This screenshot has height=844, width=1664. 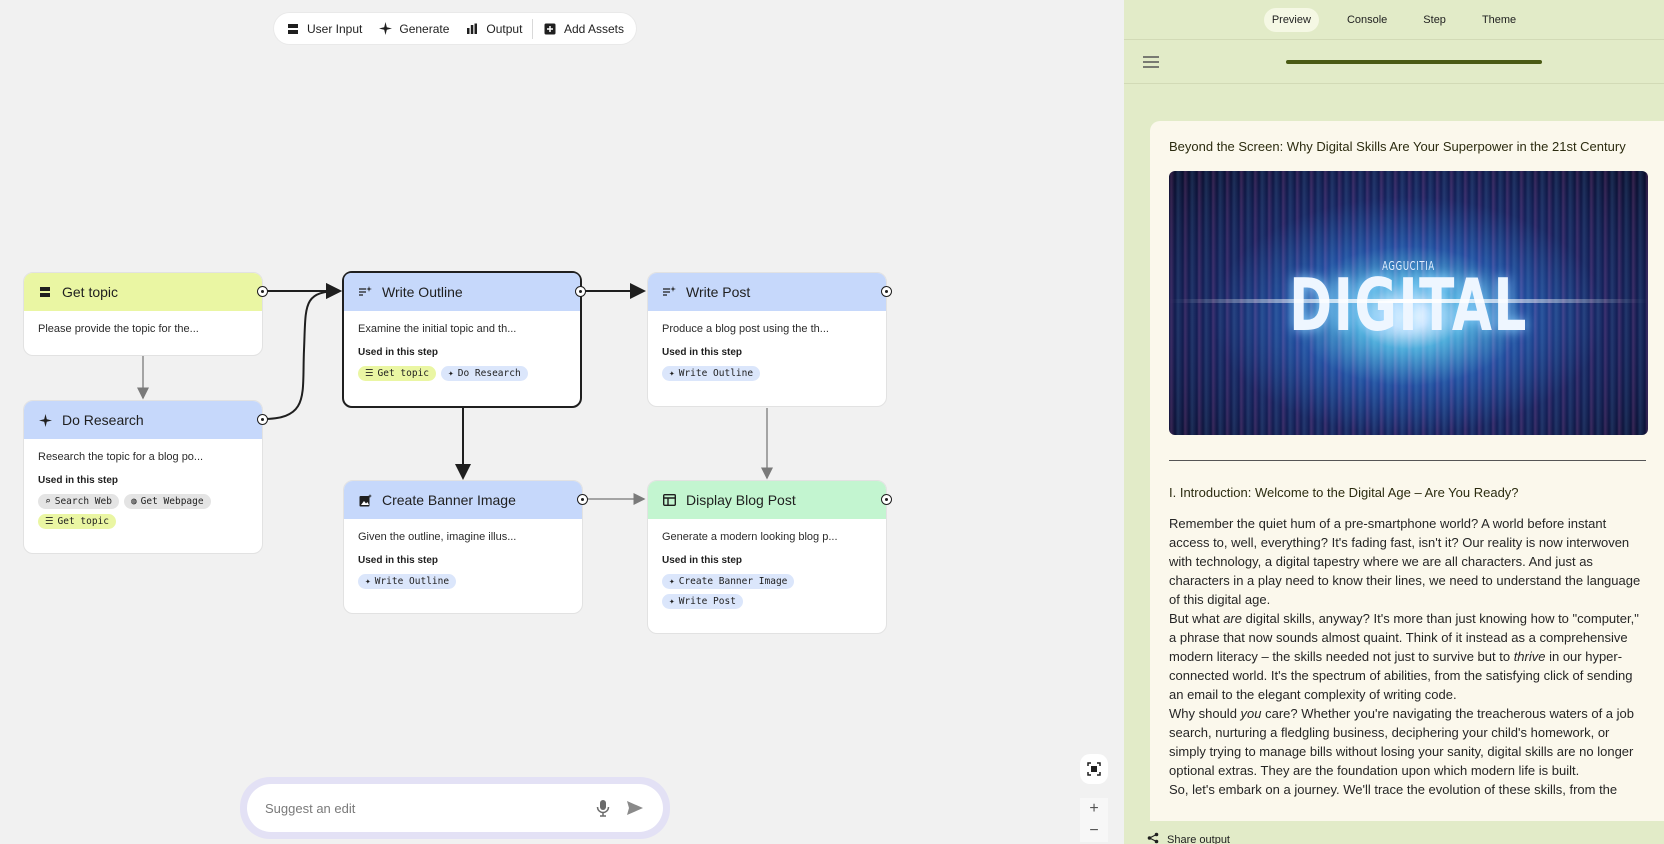 I want to click on node-header: Do Research, so click(x=146, y=420).